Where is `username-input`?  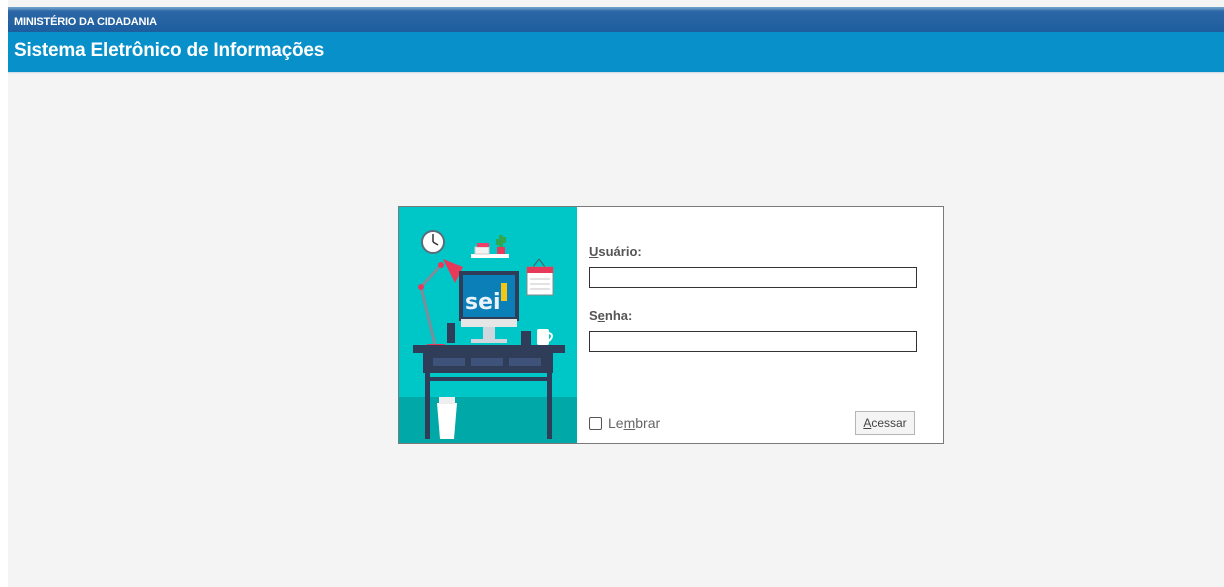 username-input is located at coordinates (753, 277).